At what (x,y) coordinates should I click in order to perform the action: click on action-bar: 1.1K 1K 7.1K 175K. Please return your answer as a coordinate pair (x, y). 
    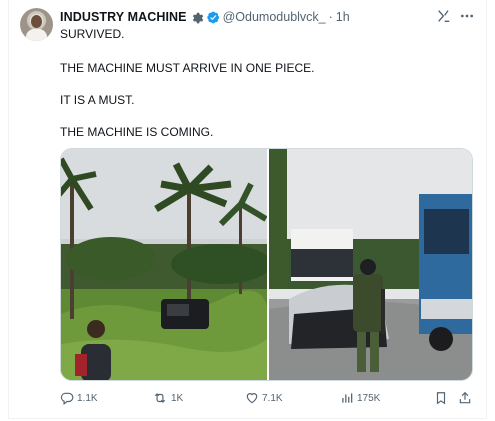
    Looking at the image, I should click on (267, 400).